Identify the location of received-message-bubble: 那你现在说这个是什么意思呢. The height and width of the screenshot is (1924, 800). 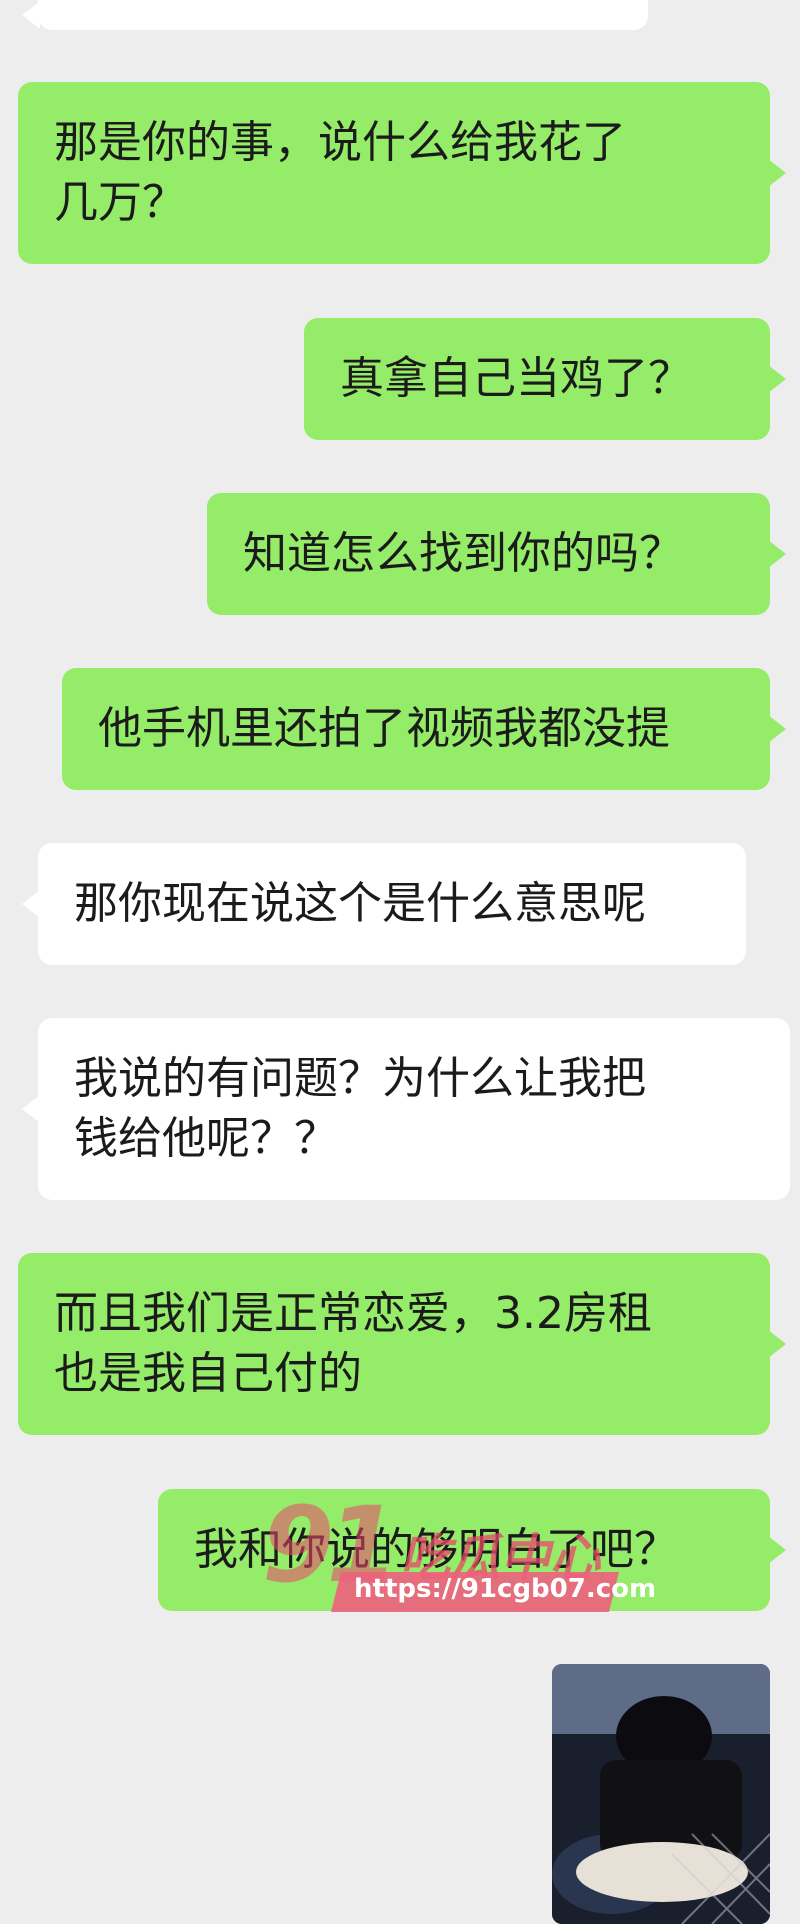
(384, 904).